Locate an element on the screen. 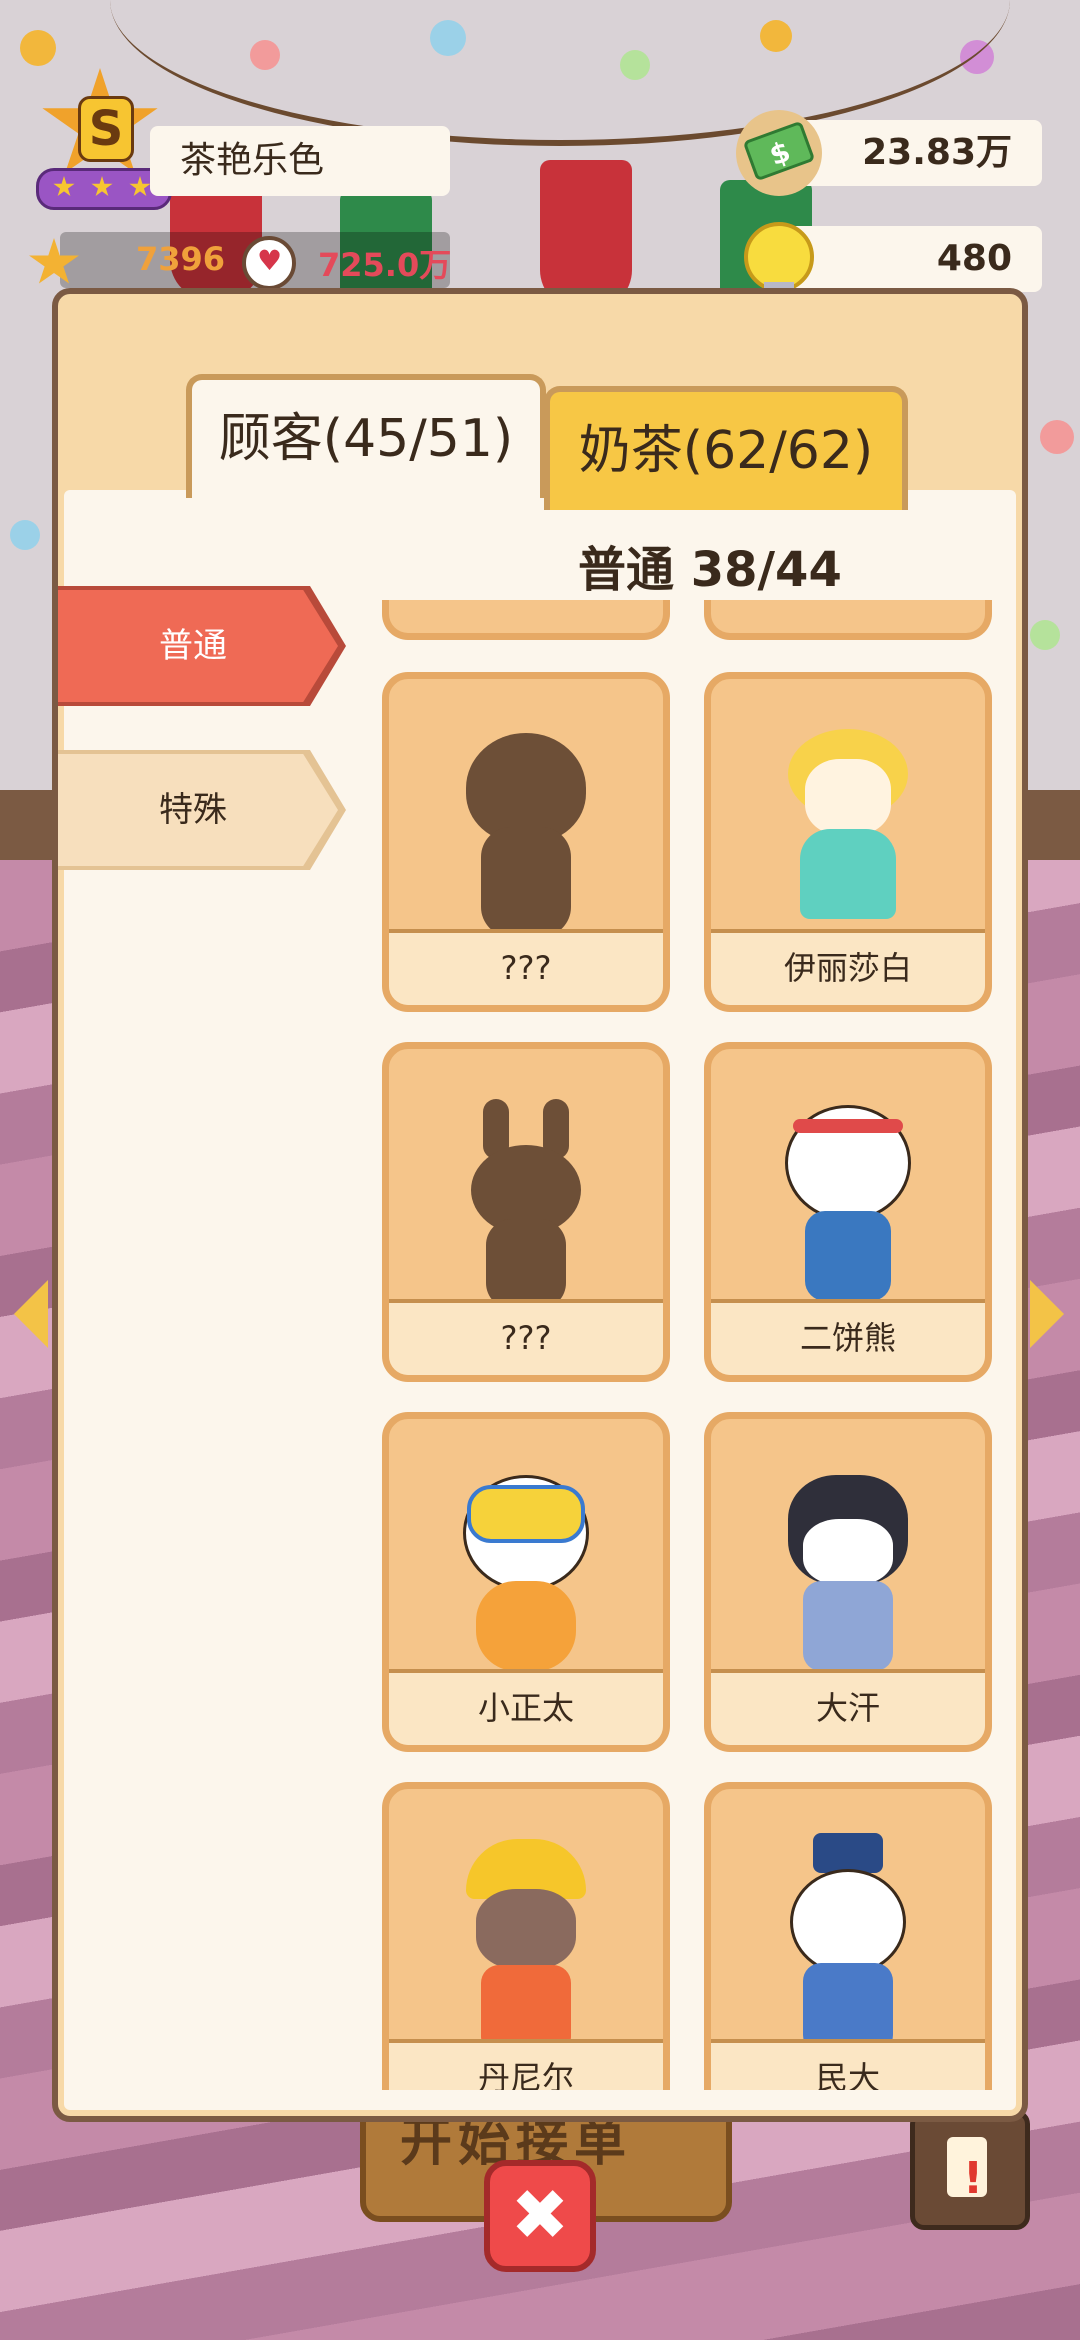  shop-rank-badge: S is located at coordinates (101, 139).